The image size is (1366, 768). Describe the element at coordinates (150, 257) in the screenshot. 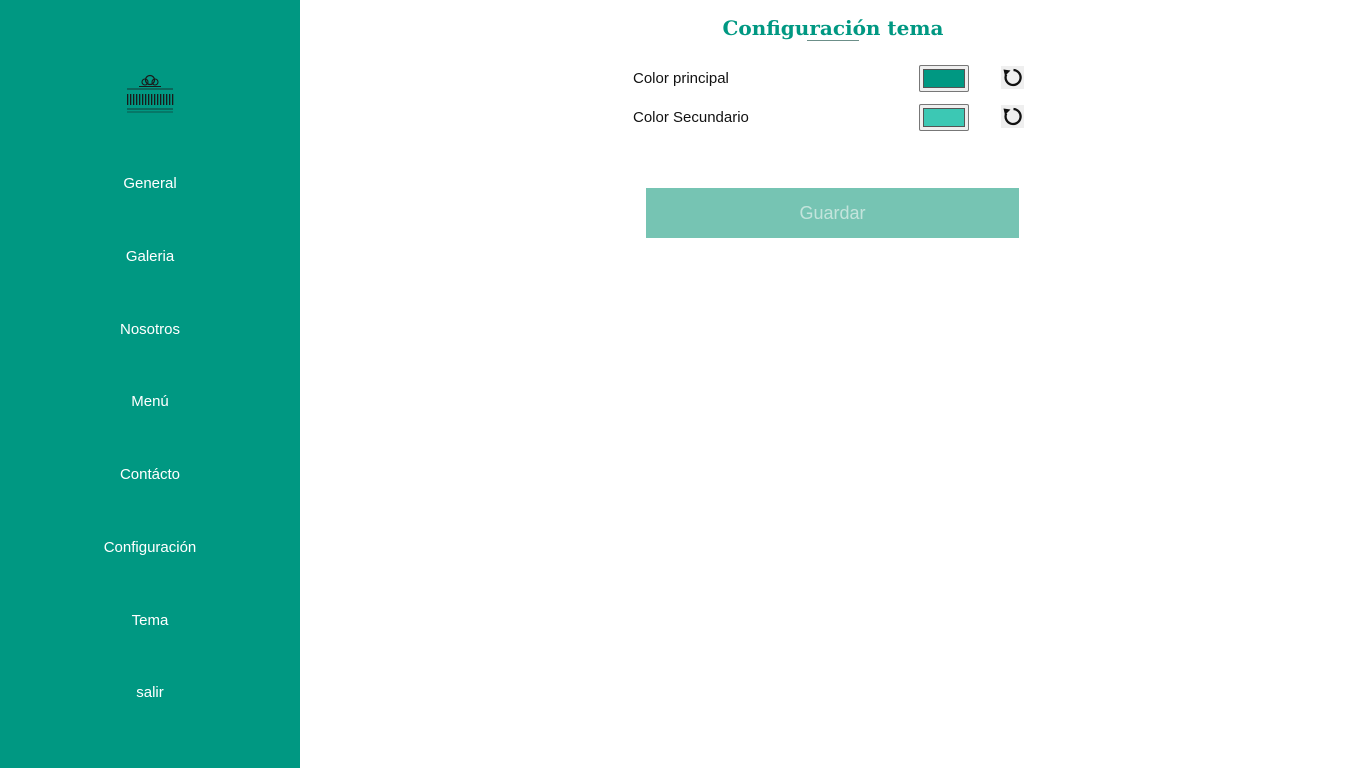

I see `sidebar-item-galeria: Galeria` at that location.